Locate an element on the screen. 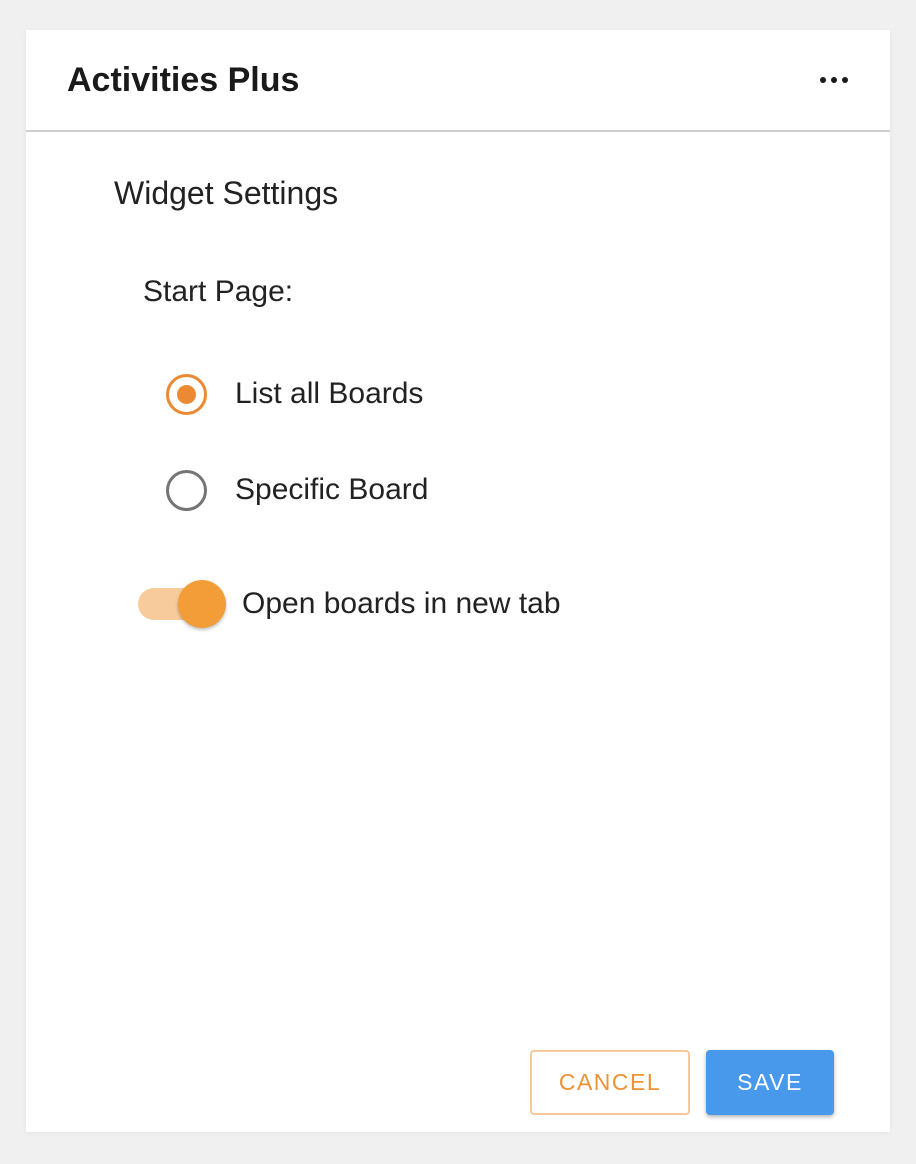  save-button: SAVE is located at coordinates (770, 1082).